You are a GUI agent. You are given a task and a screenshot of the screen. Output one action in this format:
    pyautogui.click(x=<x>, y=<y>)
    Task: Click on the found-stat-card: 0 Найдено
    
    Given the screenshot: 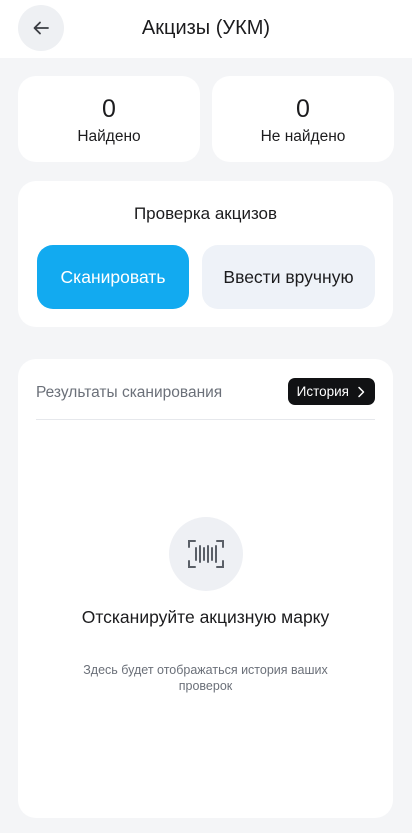 What is the action you would take?
    pyautogui.click(x=109, y=119)
    